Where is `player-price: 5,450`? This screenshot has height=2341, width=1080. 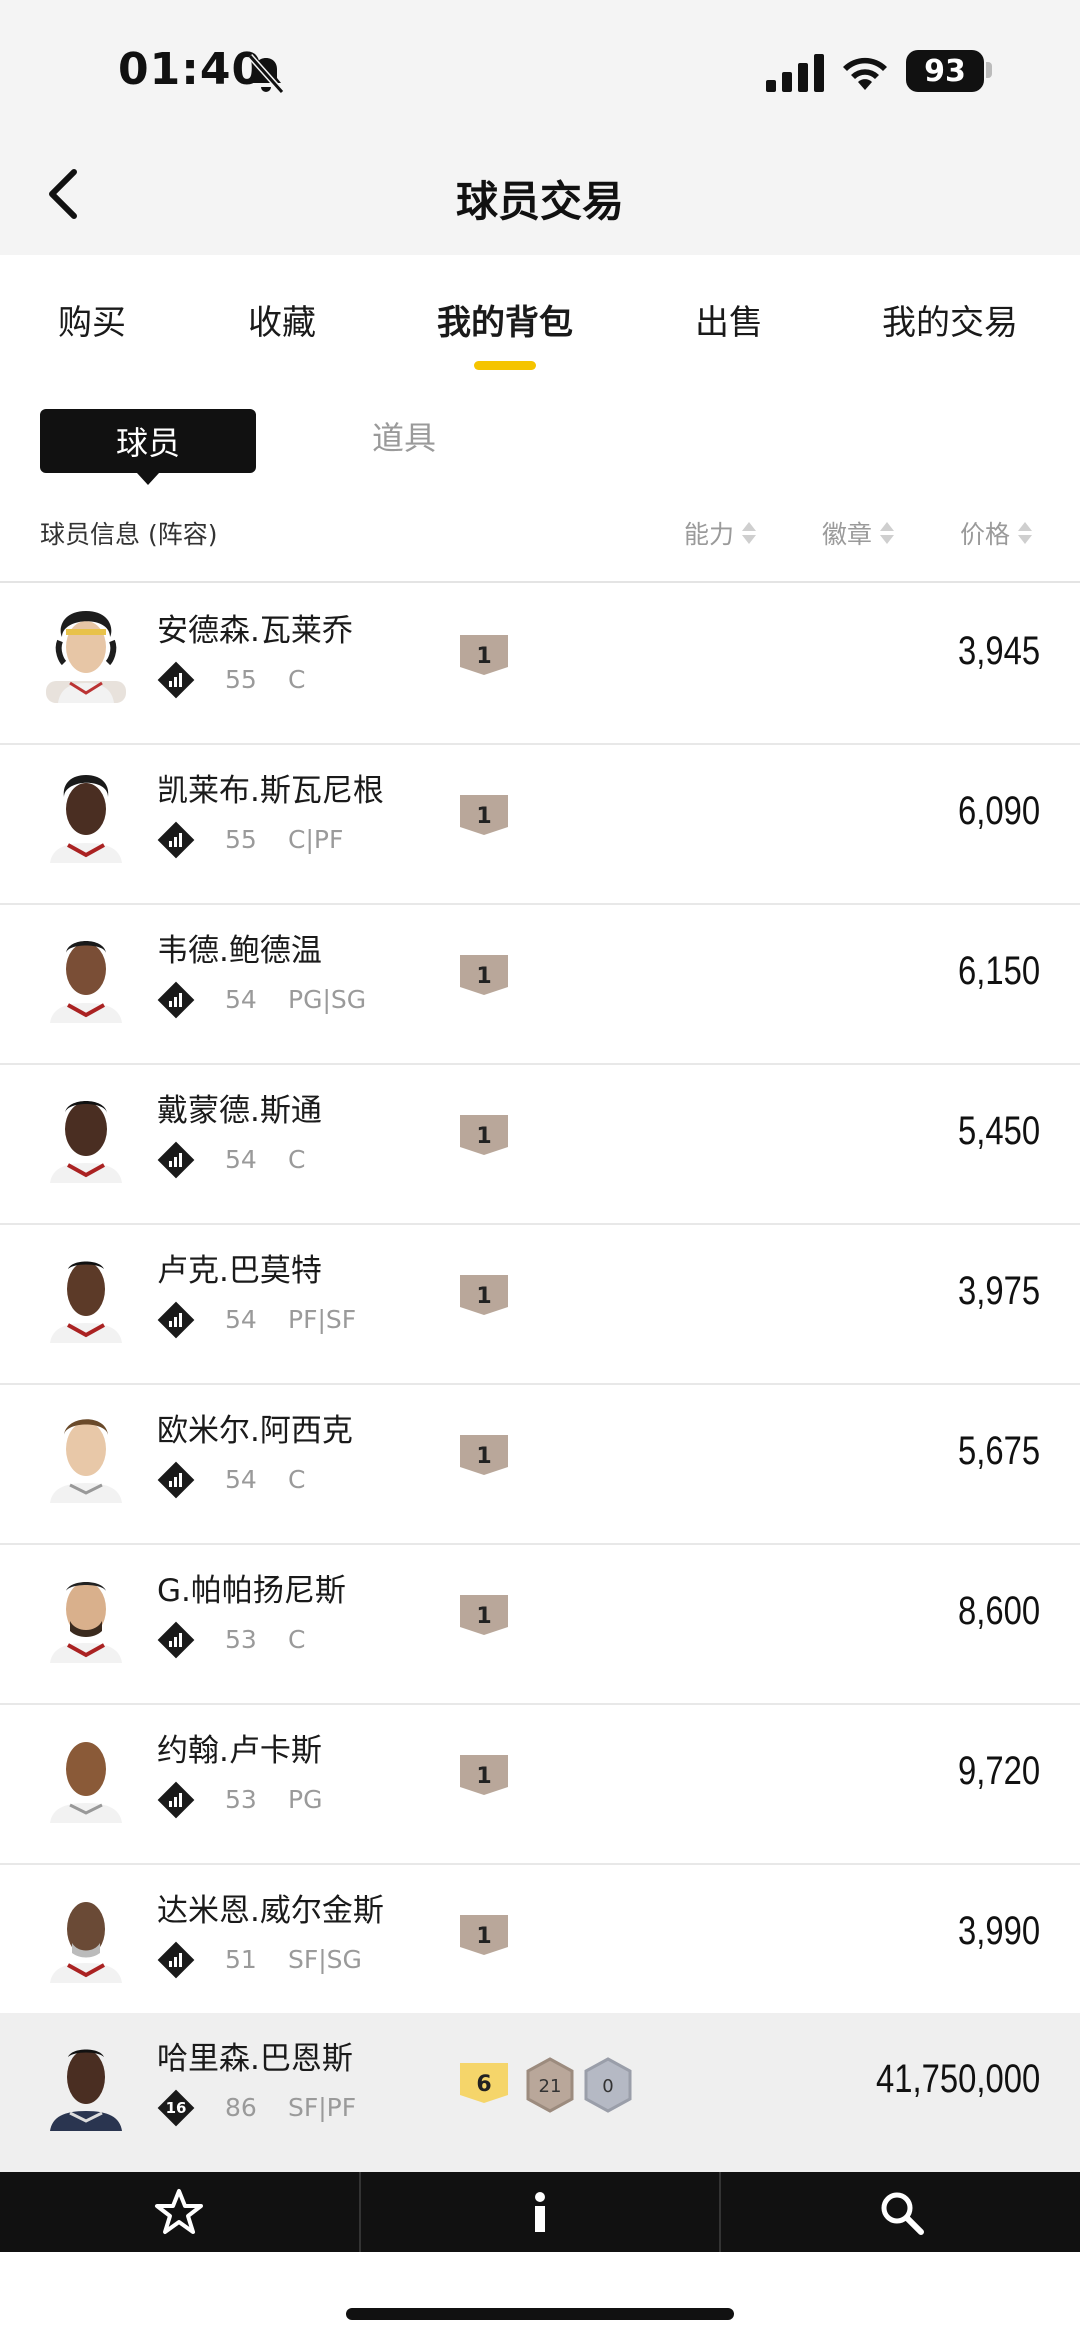 player-price: 5,450 is located at coordinates (998, 1131).